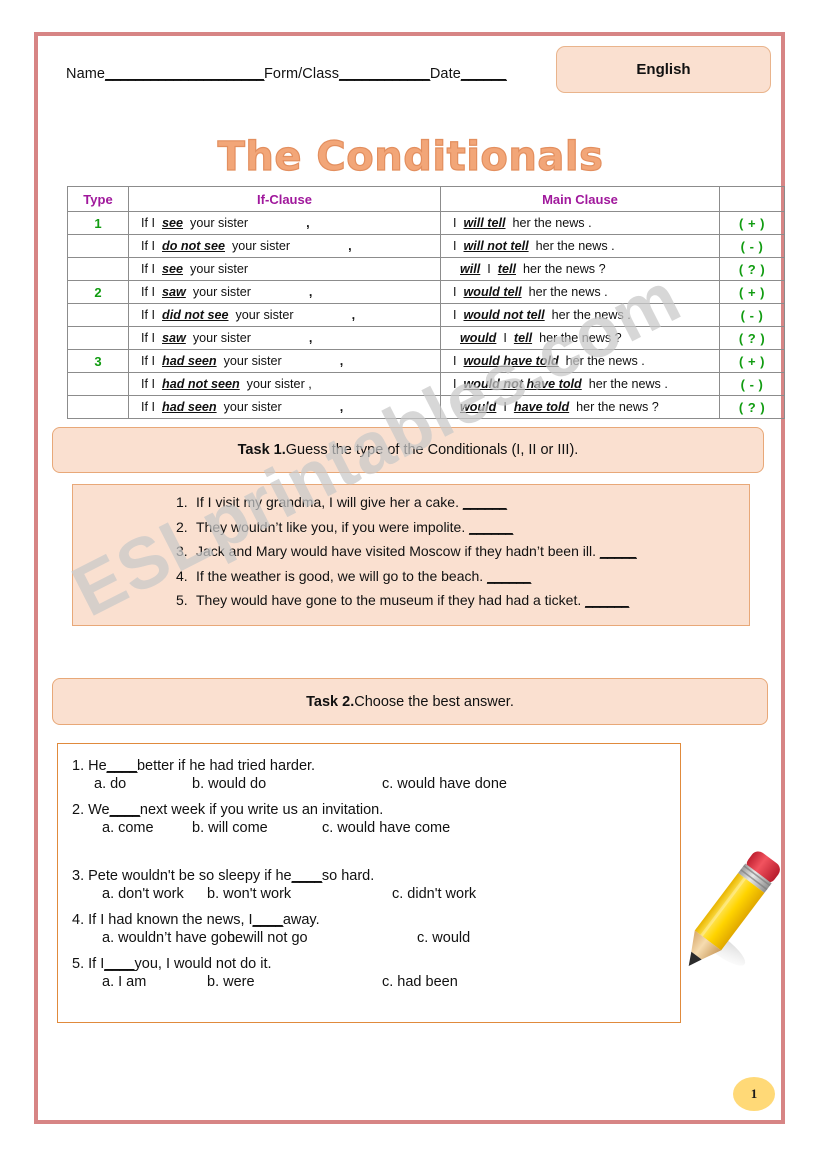 This screenshot has height=1160, width=821. What do you see at coordinates (580, 223) in the screenshot?
I see `cell-main-clause: I will tell her the news .` at bounding box center [580, 223].